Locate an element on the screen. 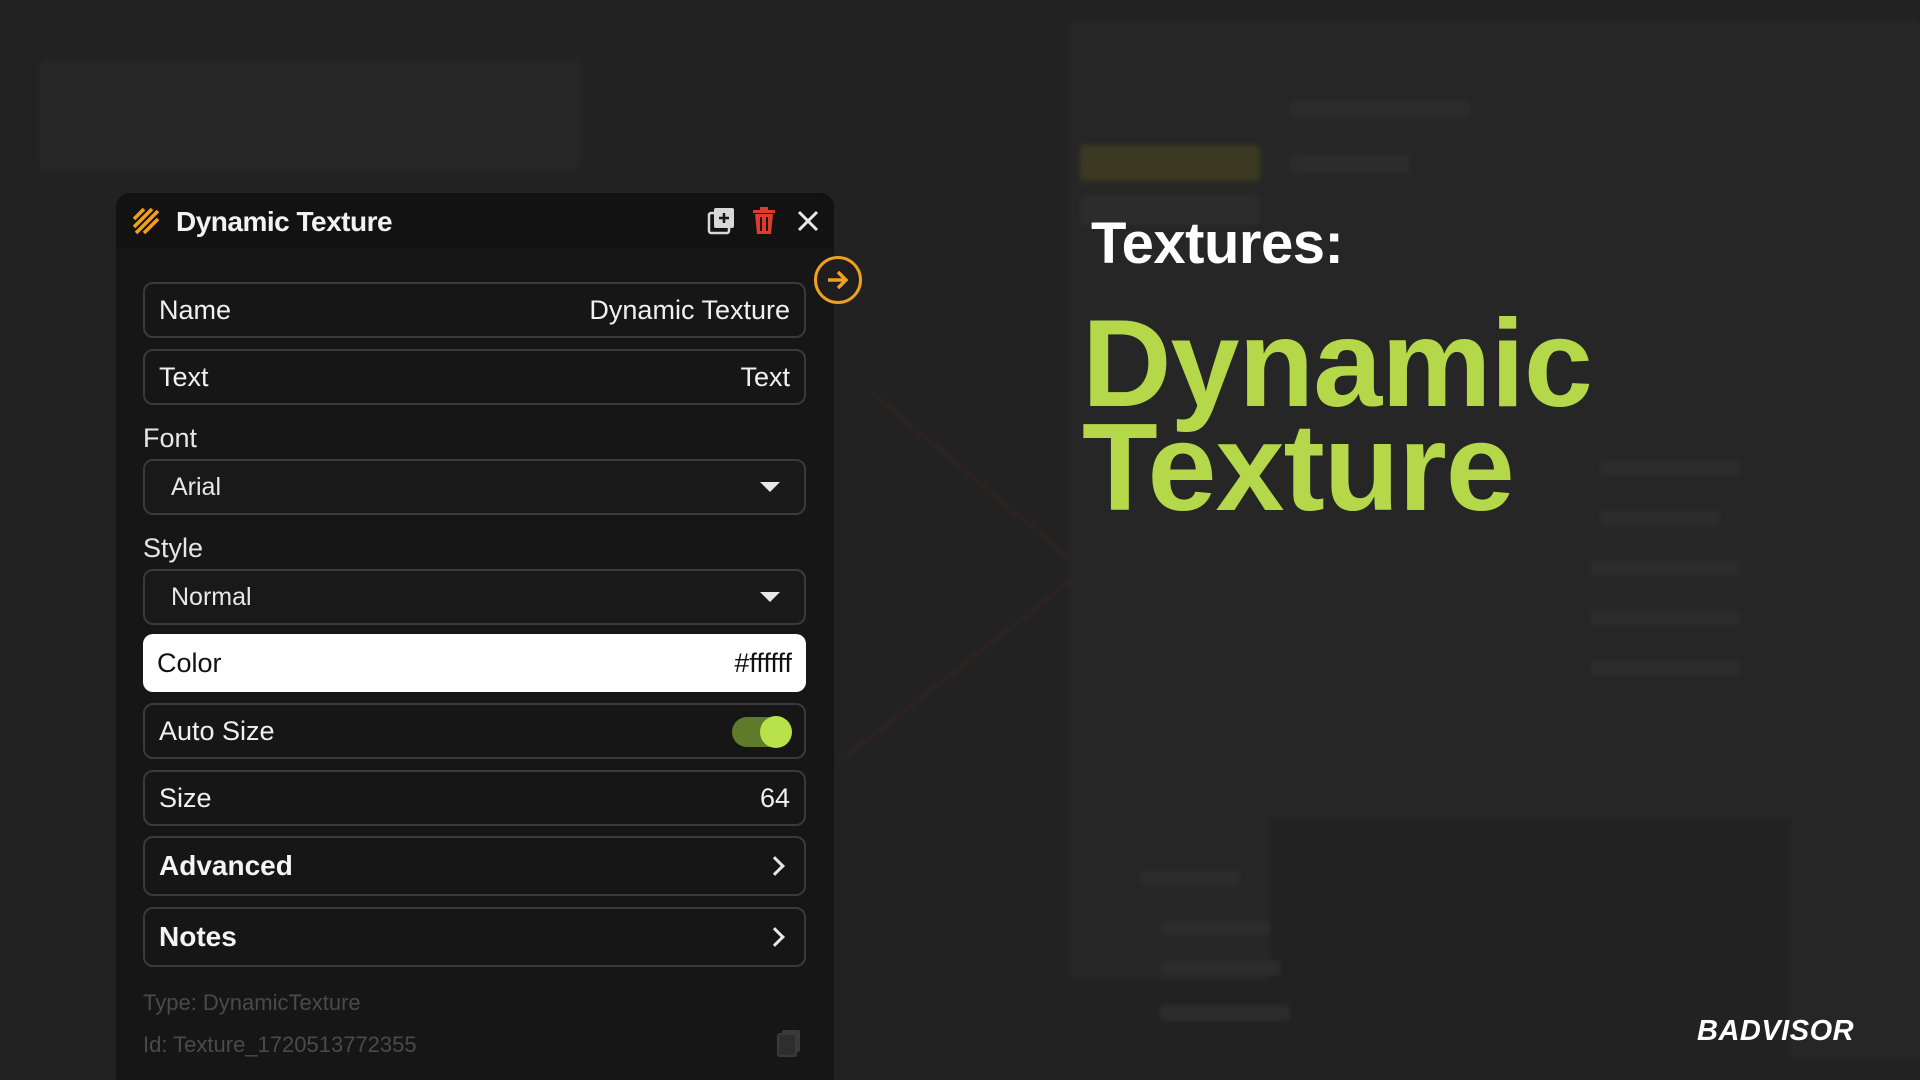 The height and width of the screenshot is (1080, 1920). brand-logo-text: BADVISOR is located at coordinates (1776, 1031).